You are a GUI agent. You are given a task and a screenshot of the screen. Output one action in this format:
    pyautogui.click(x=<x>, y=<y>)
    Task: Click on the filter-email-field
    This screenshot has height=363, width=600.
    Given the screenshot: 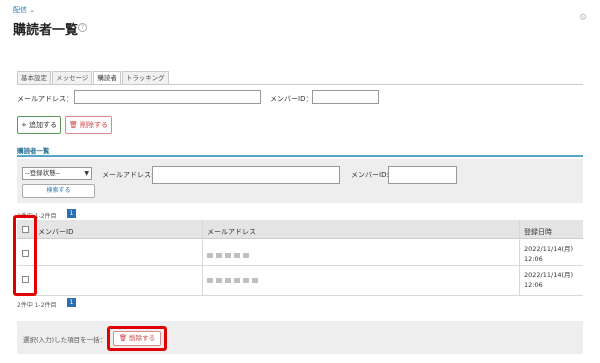 What is the action you would take?
    pyautogui.click(x=246, y=175)
    